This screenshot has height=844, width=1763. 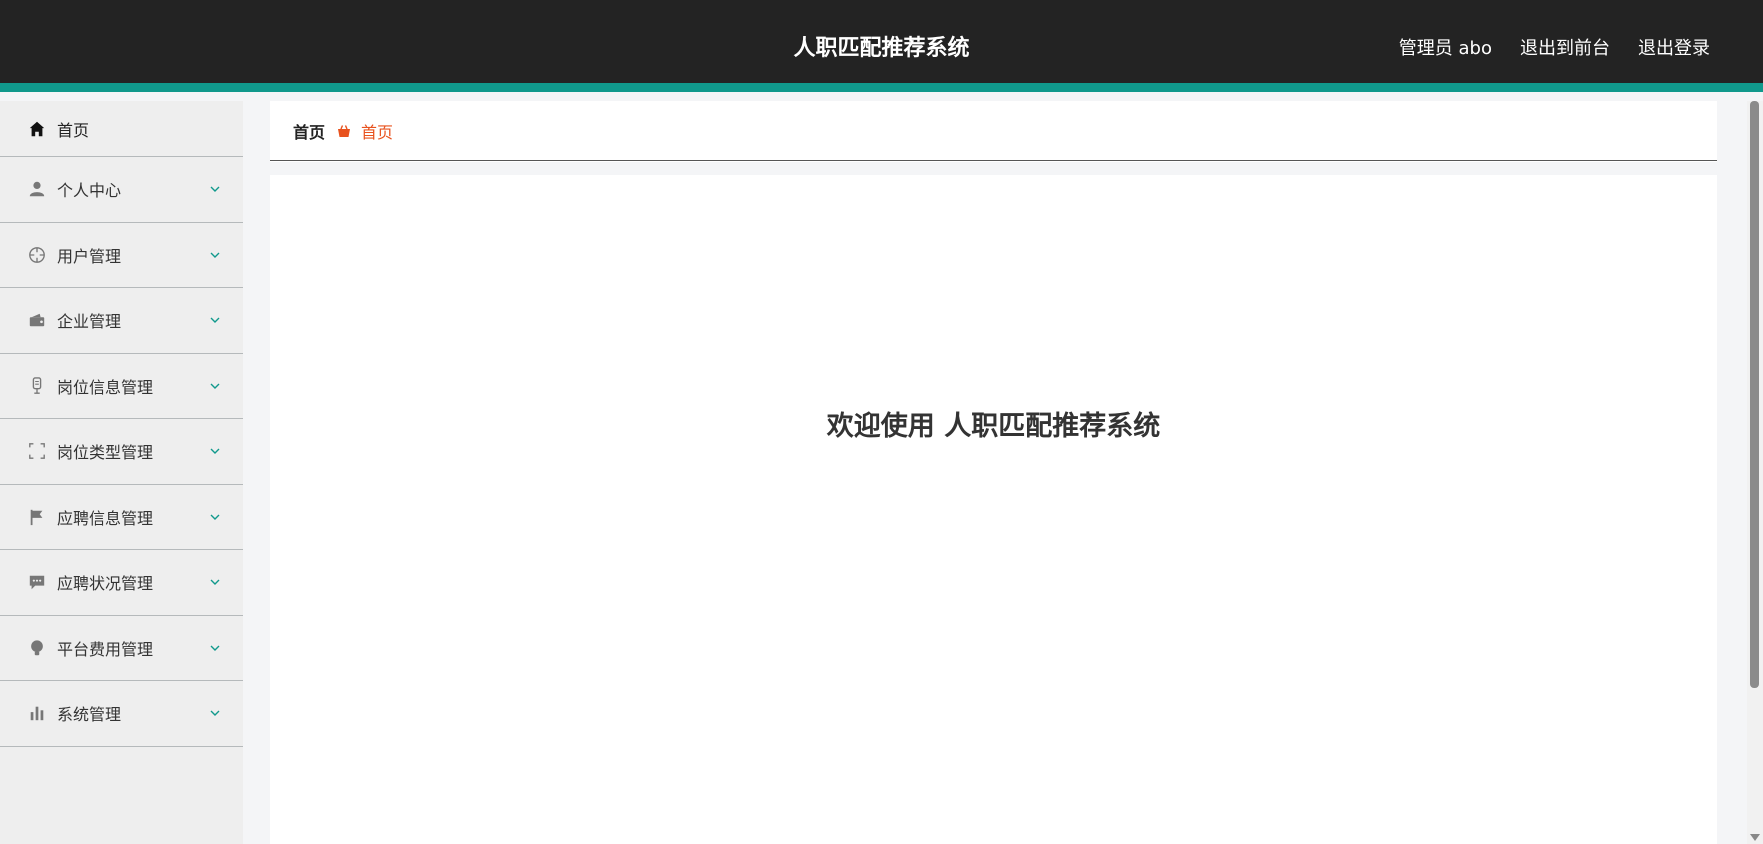 I want to click on sidebar-item-label: 岗位类型管理, so click(x=105, y=453).